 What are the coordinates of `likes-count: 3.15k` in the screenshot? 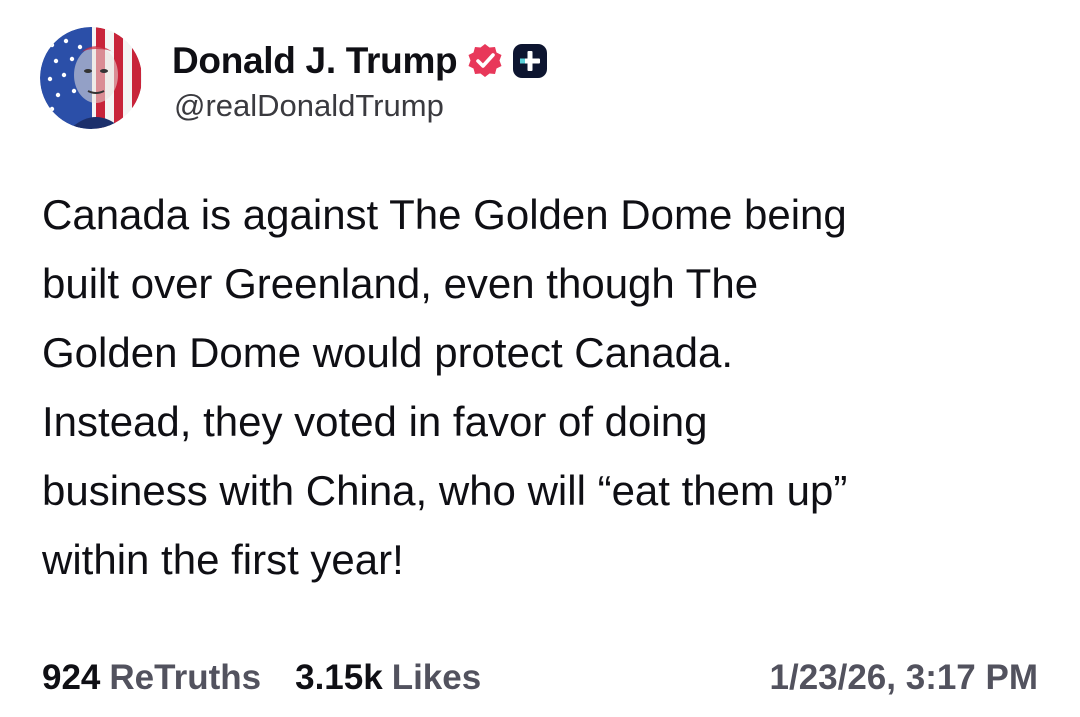 It's located at (339, 677).